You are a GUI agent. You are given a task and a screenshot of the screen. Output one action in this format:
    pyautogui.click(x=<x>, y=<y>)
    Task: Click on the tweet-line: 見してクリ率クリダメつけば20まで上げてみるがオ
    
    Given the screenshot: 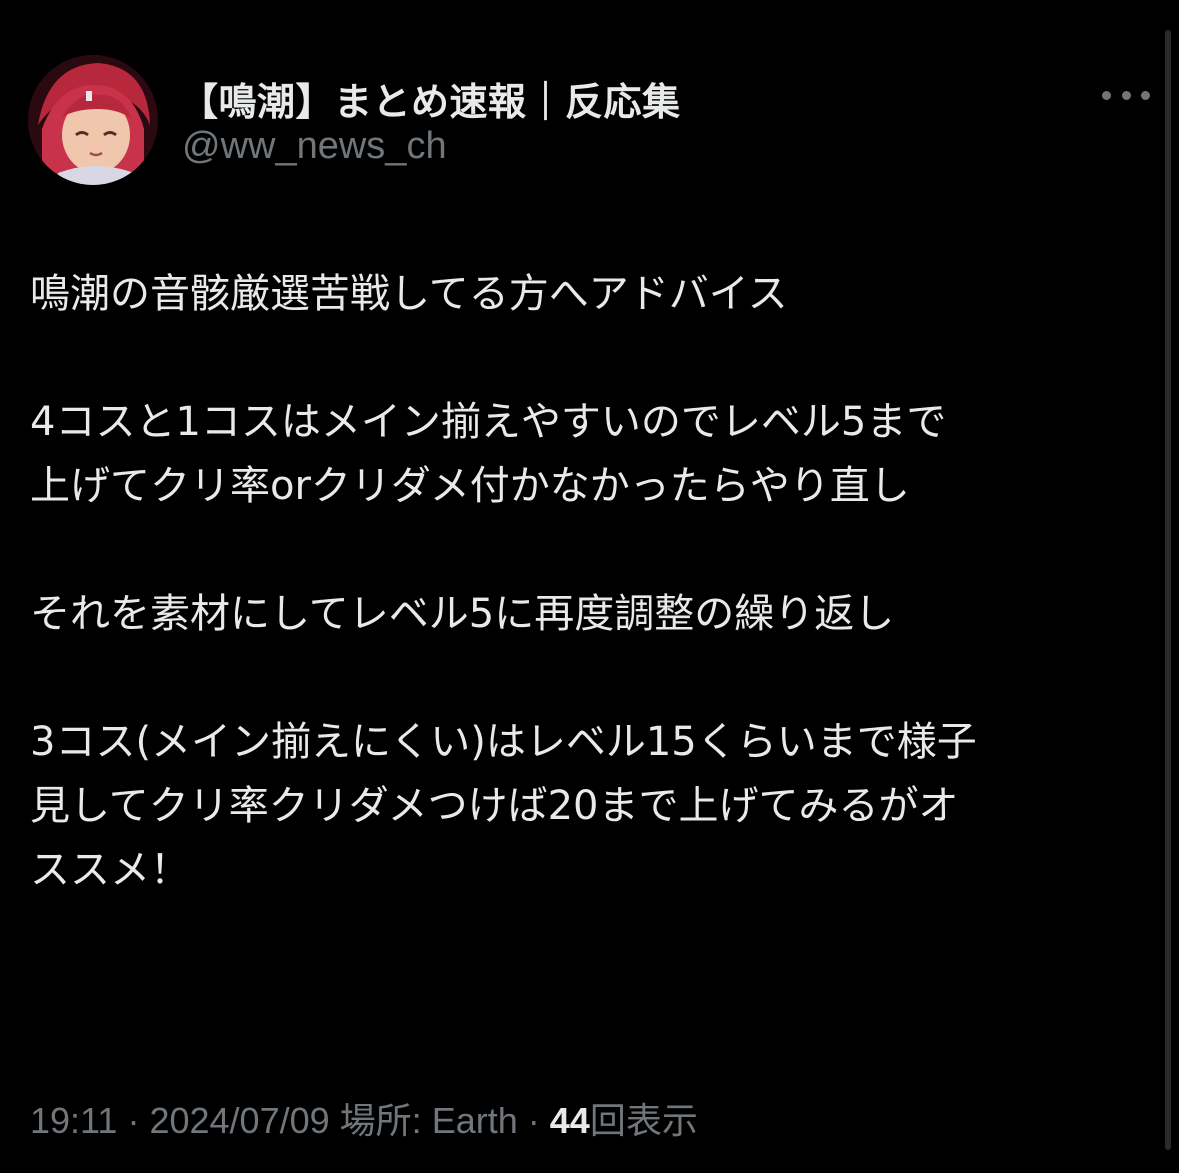 What is the action you would take?
    pyautogui.click(x=494, y=806)
    